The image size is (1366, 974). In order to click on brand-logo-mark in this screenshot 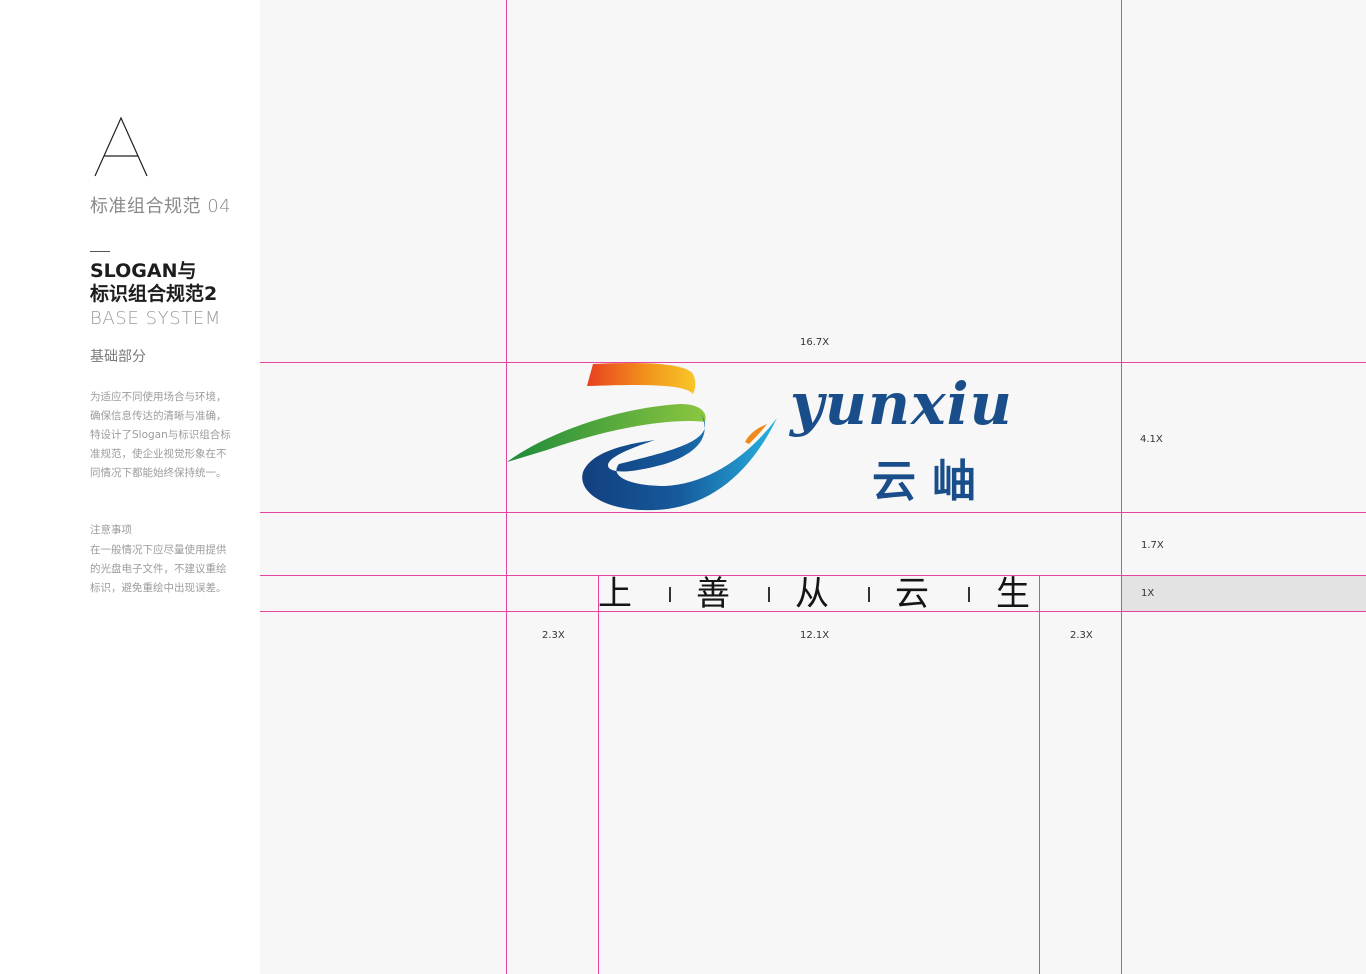, I will do `click(642, 437)`.